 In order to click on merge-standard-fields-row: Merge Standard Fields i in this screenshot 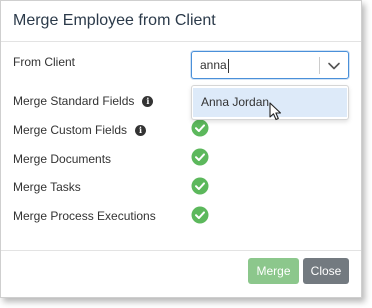, I will do `click(83, 101)`.